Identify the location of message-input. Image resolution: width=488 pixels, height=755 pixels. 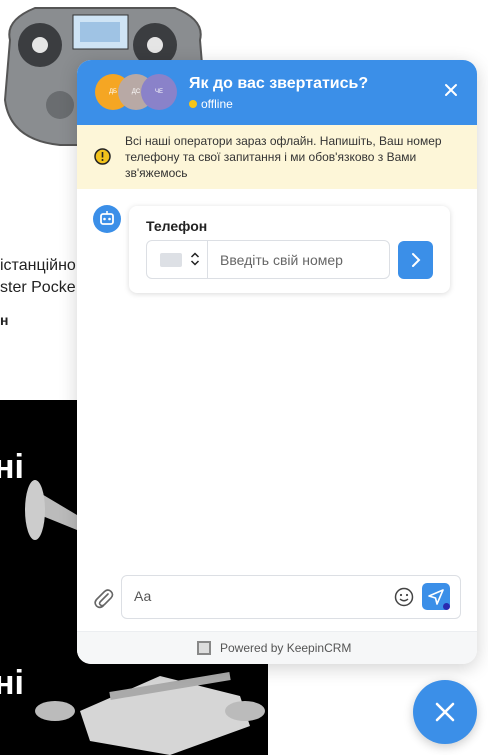
(259, 596).